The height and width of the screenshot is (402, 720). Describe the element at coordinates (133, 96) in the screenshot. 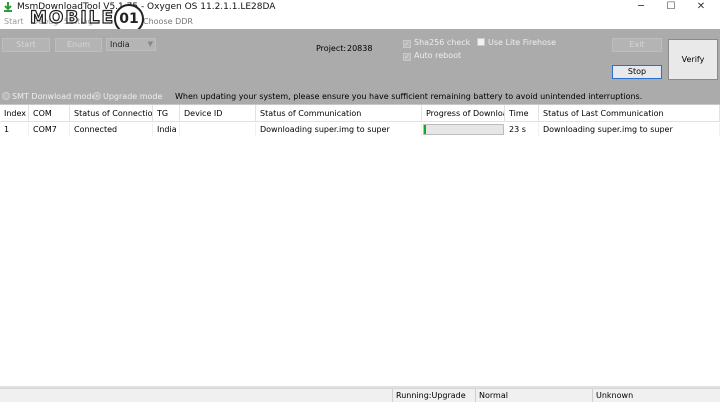

I see `upgrade-mode-label: Upgrade mode` at that location.